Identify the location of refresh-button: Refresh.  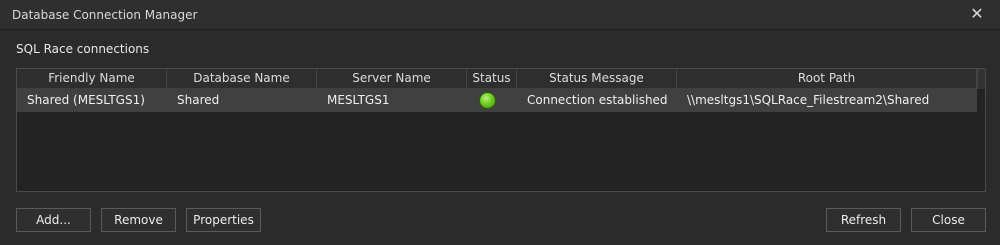
(863, 220).